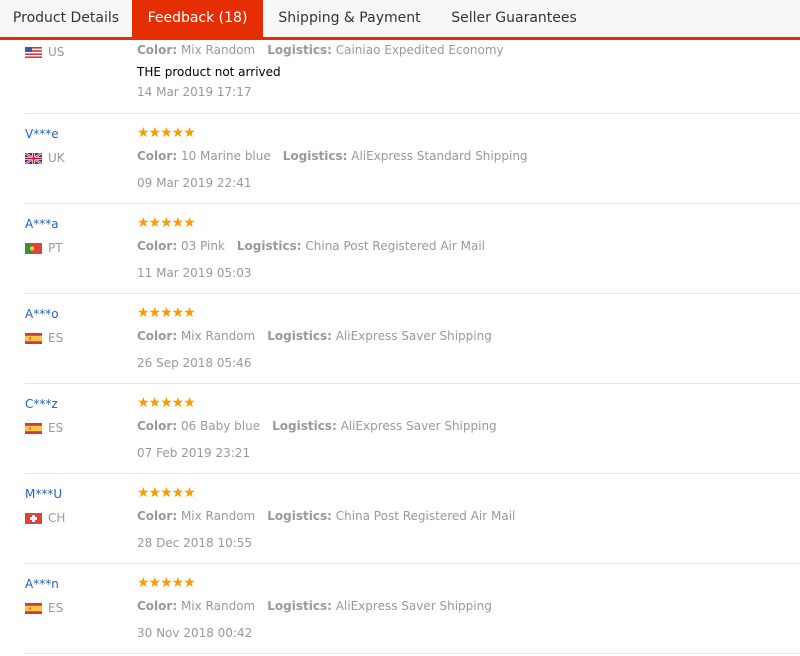  I want to click on tab-shipping-payment: Shipping & Payment, so click(349, 18).